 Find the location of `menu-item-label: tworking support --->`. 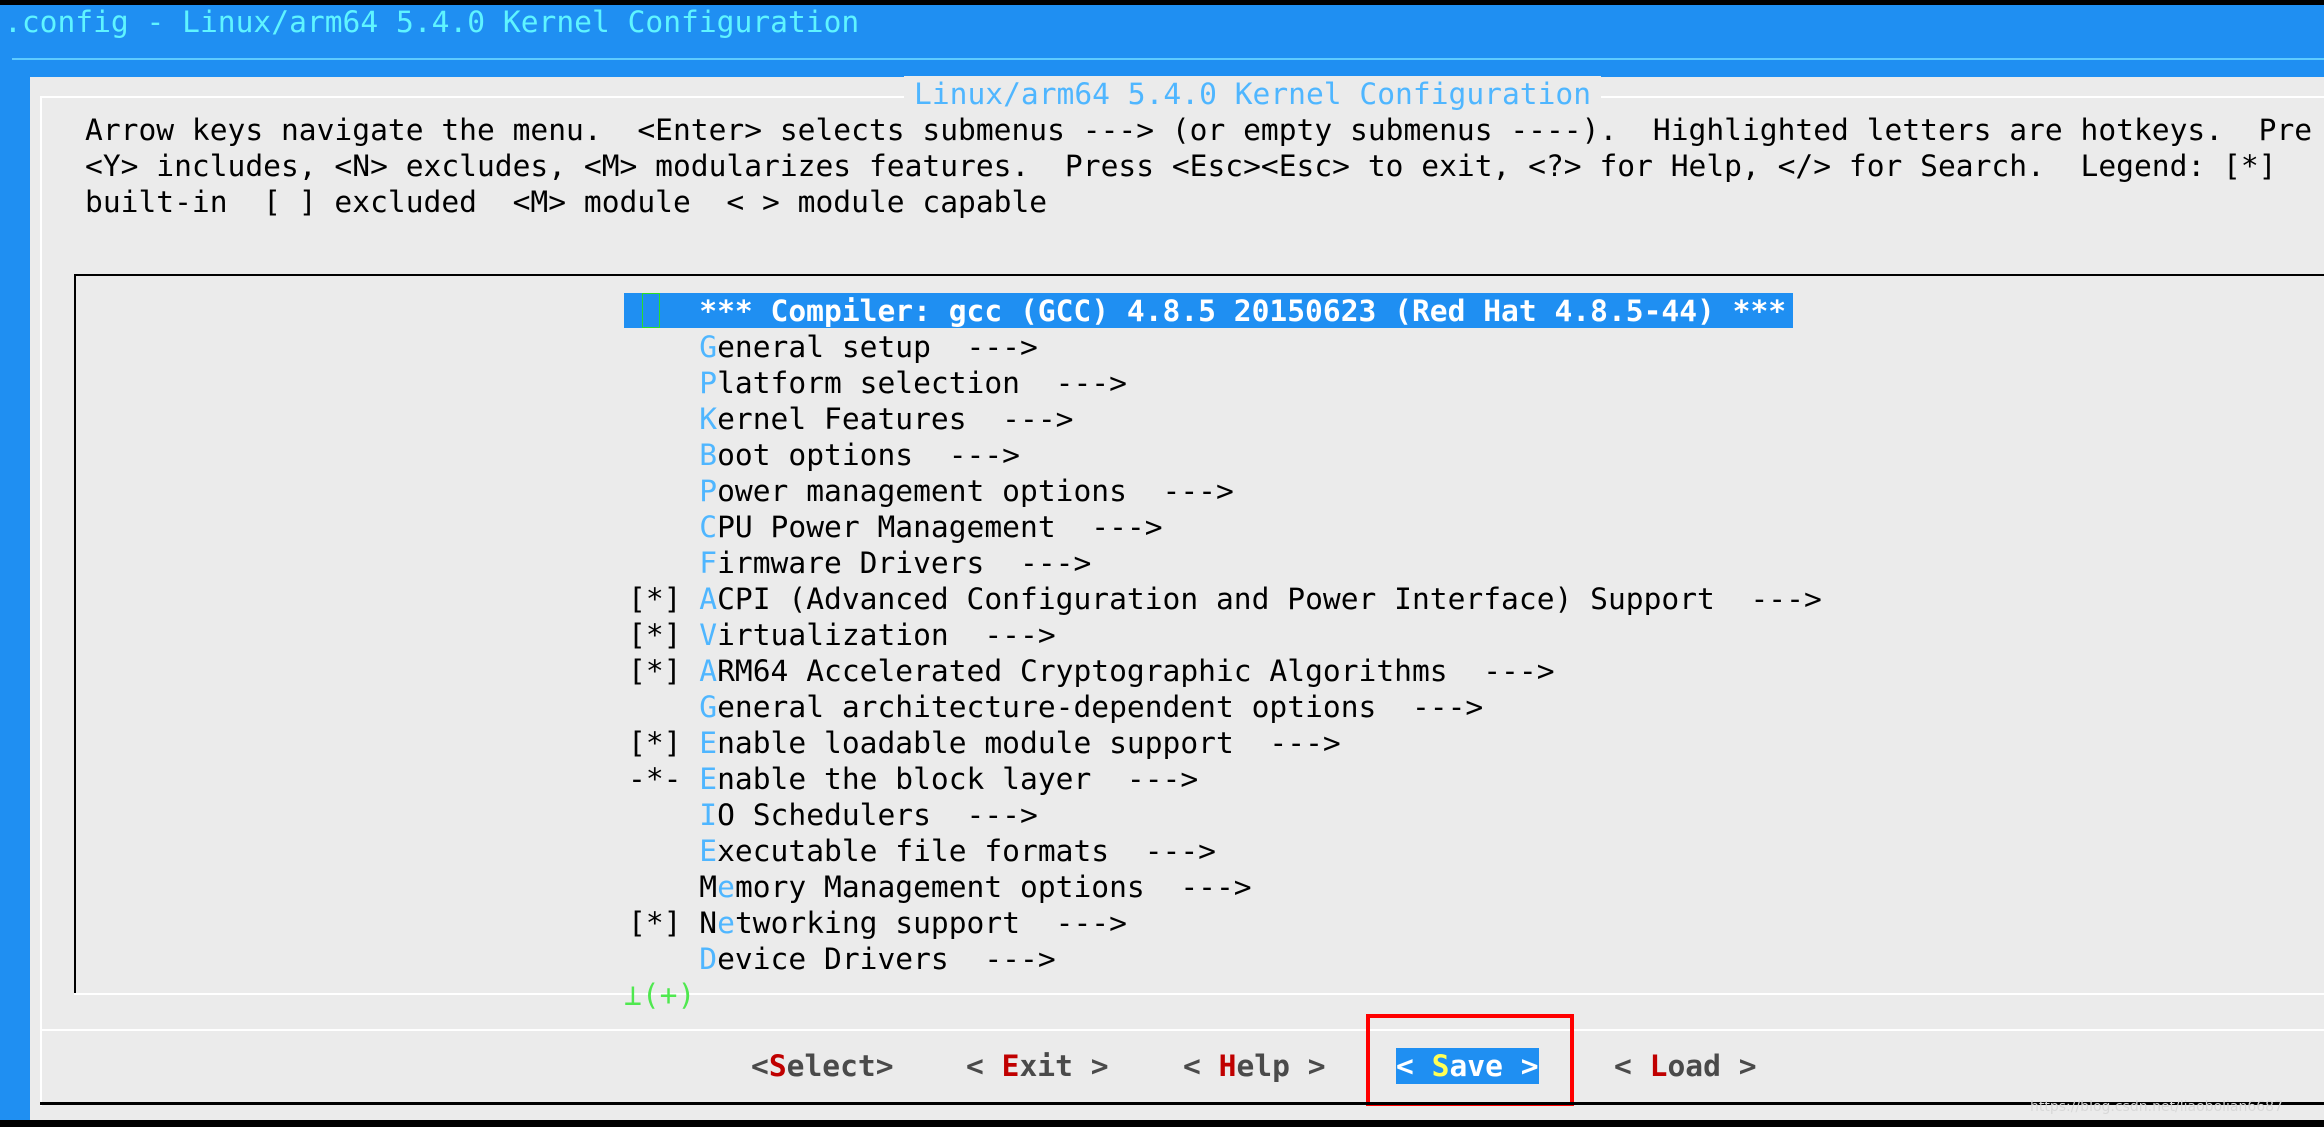

menu-item-label: tworking support ---> is located at coordinates (930, 923).